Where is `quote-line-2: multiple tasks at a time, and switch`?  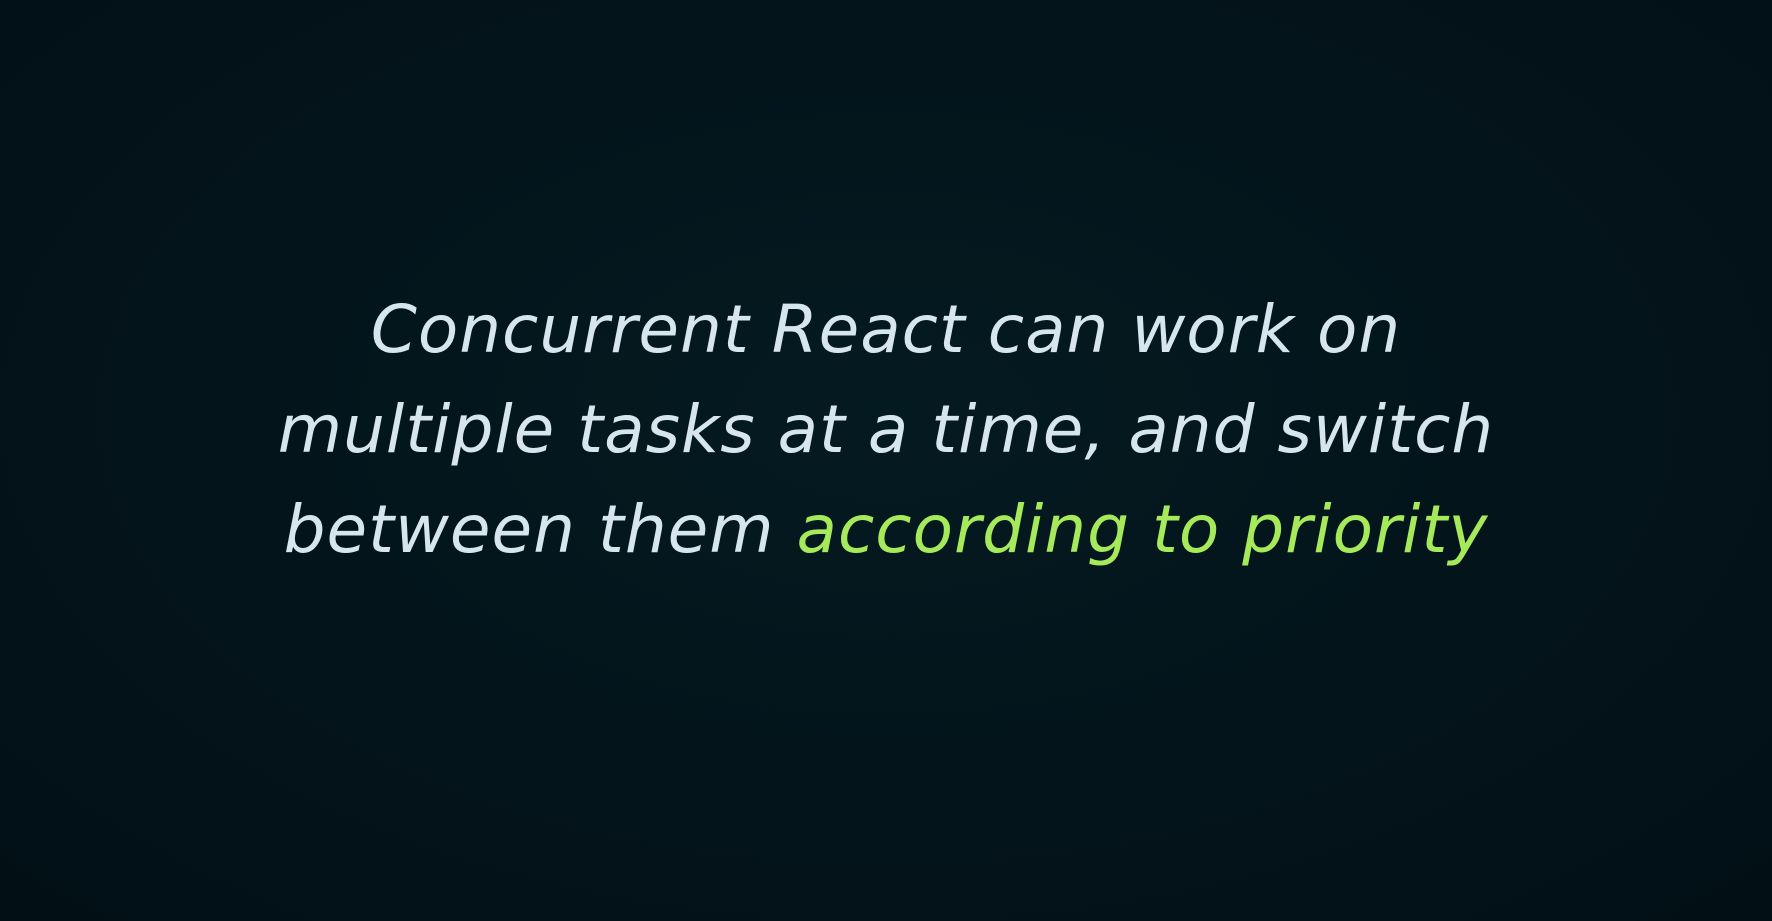 quote-line-2: multiple tasks at a time, and switch is located at coordinates (886, 429).